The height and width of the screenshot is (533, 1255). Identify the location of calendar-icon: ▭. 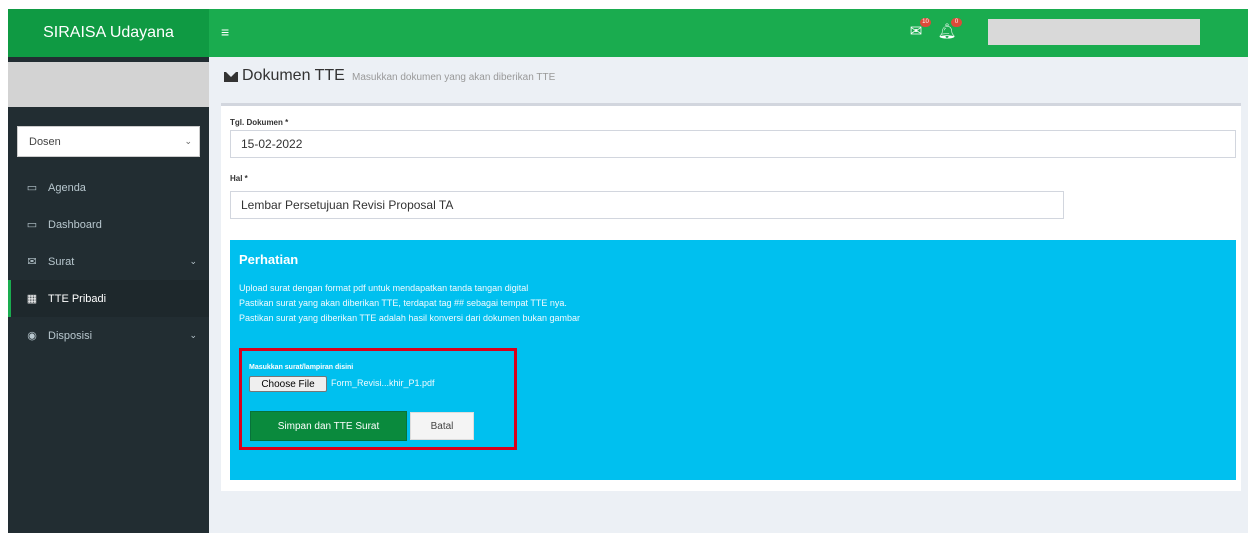
(32, 188).